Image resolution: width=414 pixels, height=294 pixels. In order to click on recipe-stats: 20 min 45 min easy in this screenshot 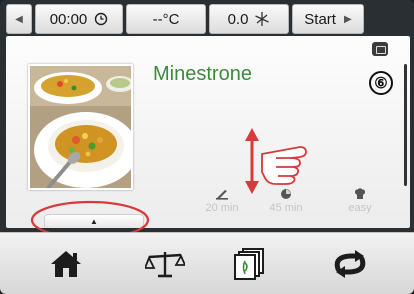, I will do `click(292, 202)`.